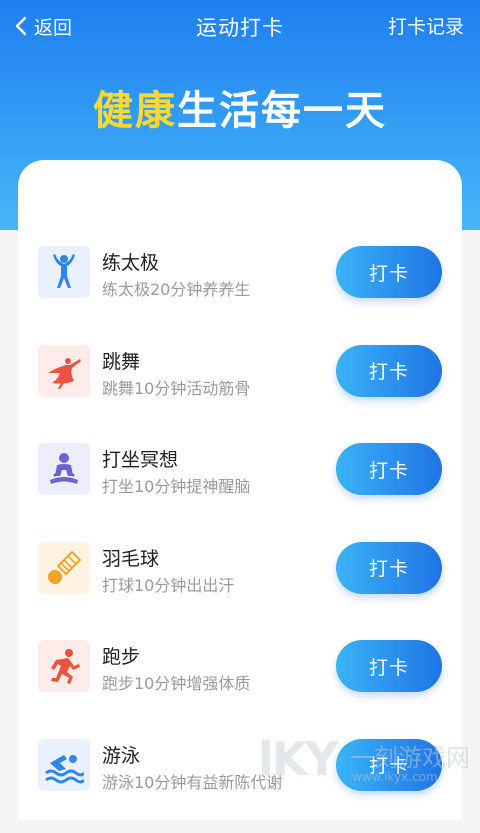  What do you see at coordinates (192, 781) in the screenshot?
I see `activity-desc: 游泳10分钟有益新陈代谢` at bounding box center [192, 781].